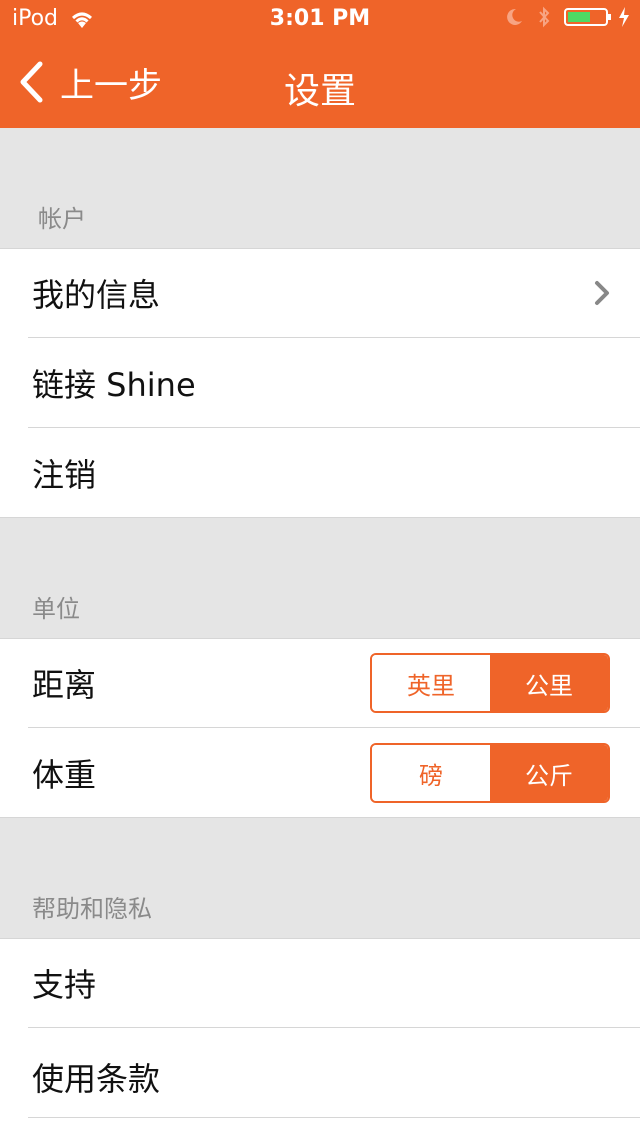 This screenshot has width=640, height=1136. What do you see at coordinates (320, 293) in the screenshot?
I see `row-my-info: 我的信息` at bounding box center [320, 293].